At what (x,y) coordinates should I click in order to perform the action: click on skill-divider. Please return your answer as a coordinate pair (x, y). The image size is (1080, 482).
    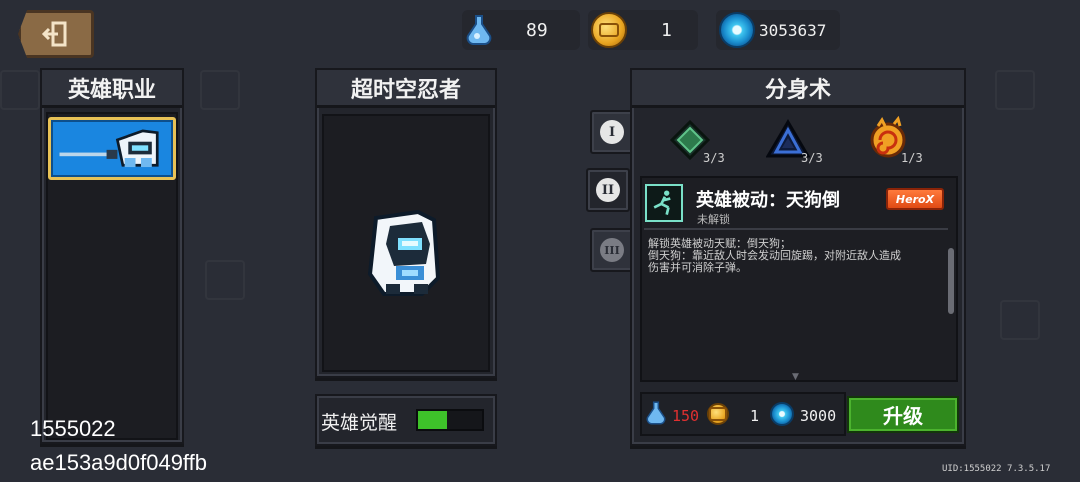
    Looking at the image, I should click on (796, 229).